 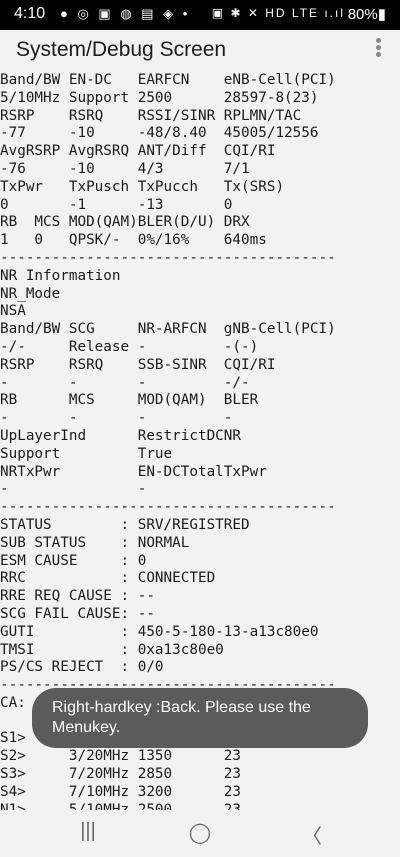 I want to click on debug-line: S2> 3/20MHz 1350 23, so click(x=121, y=756).